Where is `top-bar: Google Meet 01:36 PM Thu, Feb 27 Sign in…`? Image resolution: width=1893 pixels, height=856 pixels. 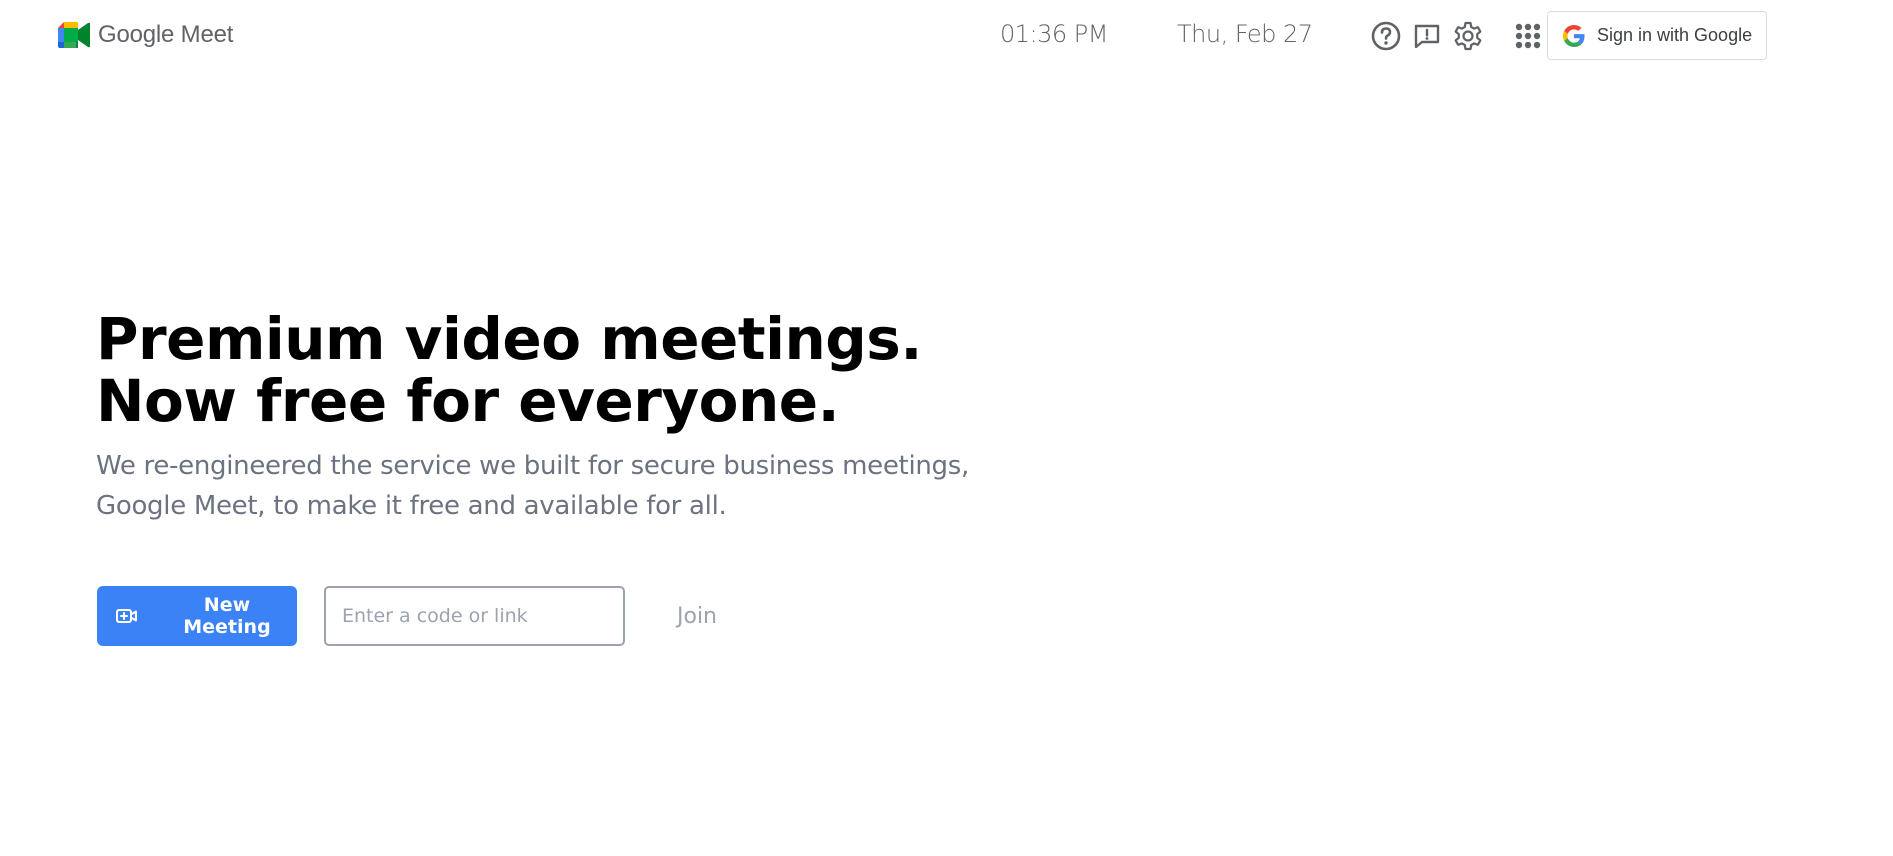 top-bar: Google Meet 01:36 PM Thu, Feb 27 Sign in… is located at coordinates (946, 36).